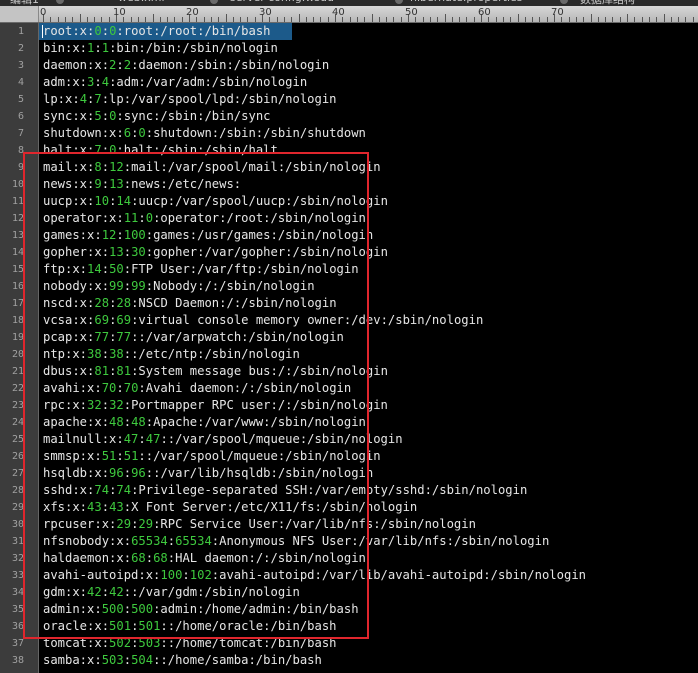 This screenshot has height=673, width=698. Describe the element at coordinates (368, 184) in the screenshot. I see `code-line: news:x:9:13:news:/etc/news:` at that location.